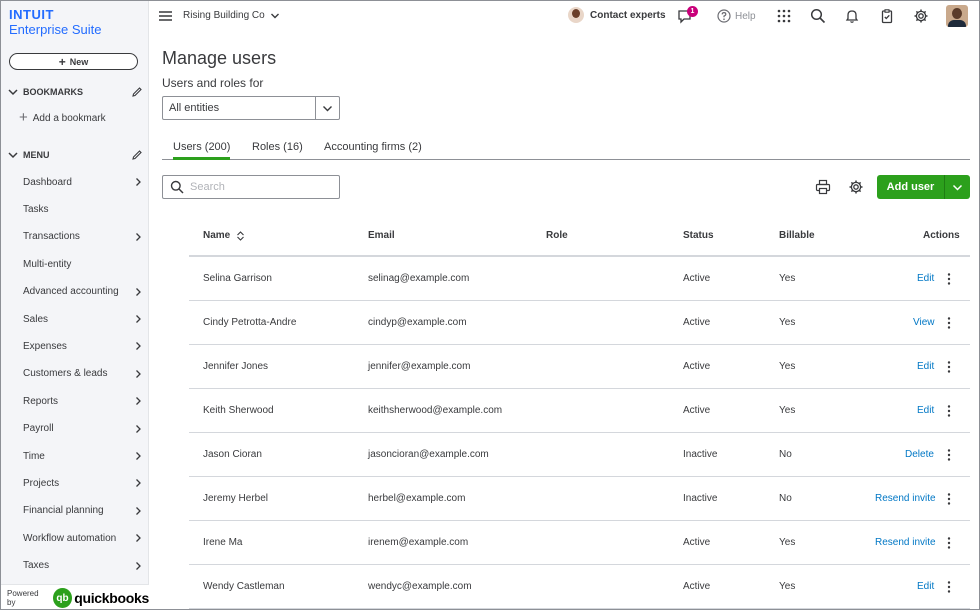 The width and height of the screenshot is (980, 610). What do you see at coordinates (223, 542) in the screenshot?
I see `cell-name: Irene Ma` at bounding box center [223, 542].